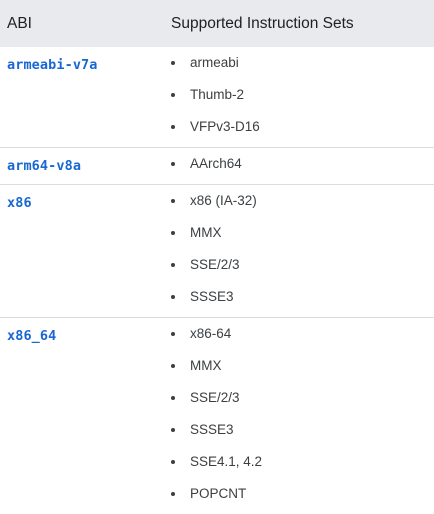  What do you see at coordinates (225, 126) in the screenshot?
I see `instruction-set-label: VFPv3-D16` at bounding box center [225, 126].